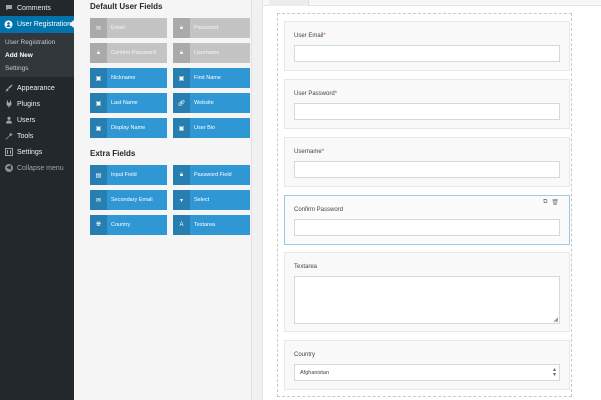  What do you see at coordinates (37, 136) in the screenshot?
I see `sidebar-item-tools: Tools` at bounding box center [37, 136].